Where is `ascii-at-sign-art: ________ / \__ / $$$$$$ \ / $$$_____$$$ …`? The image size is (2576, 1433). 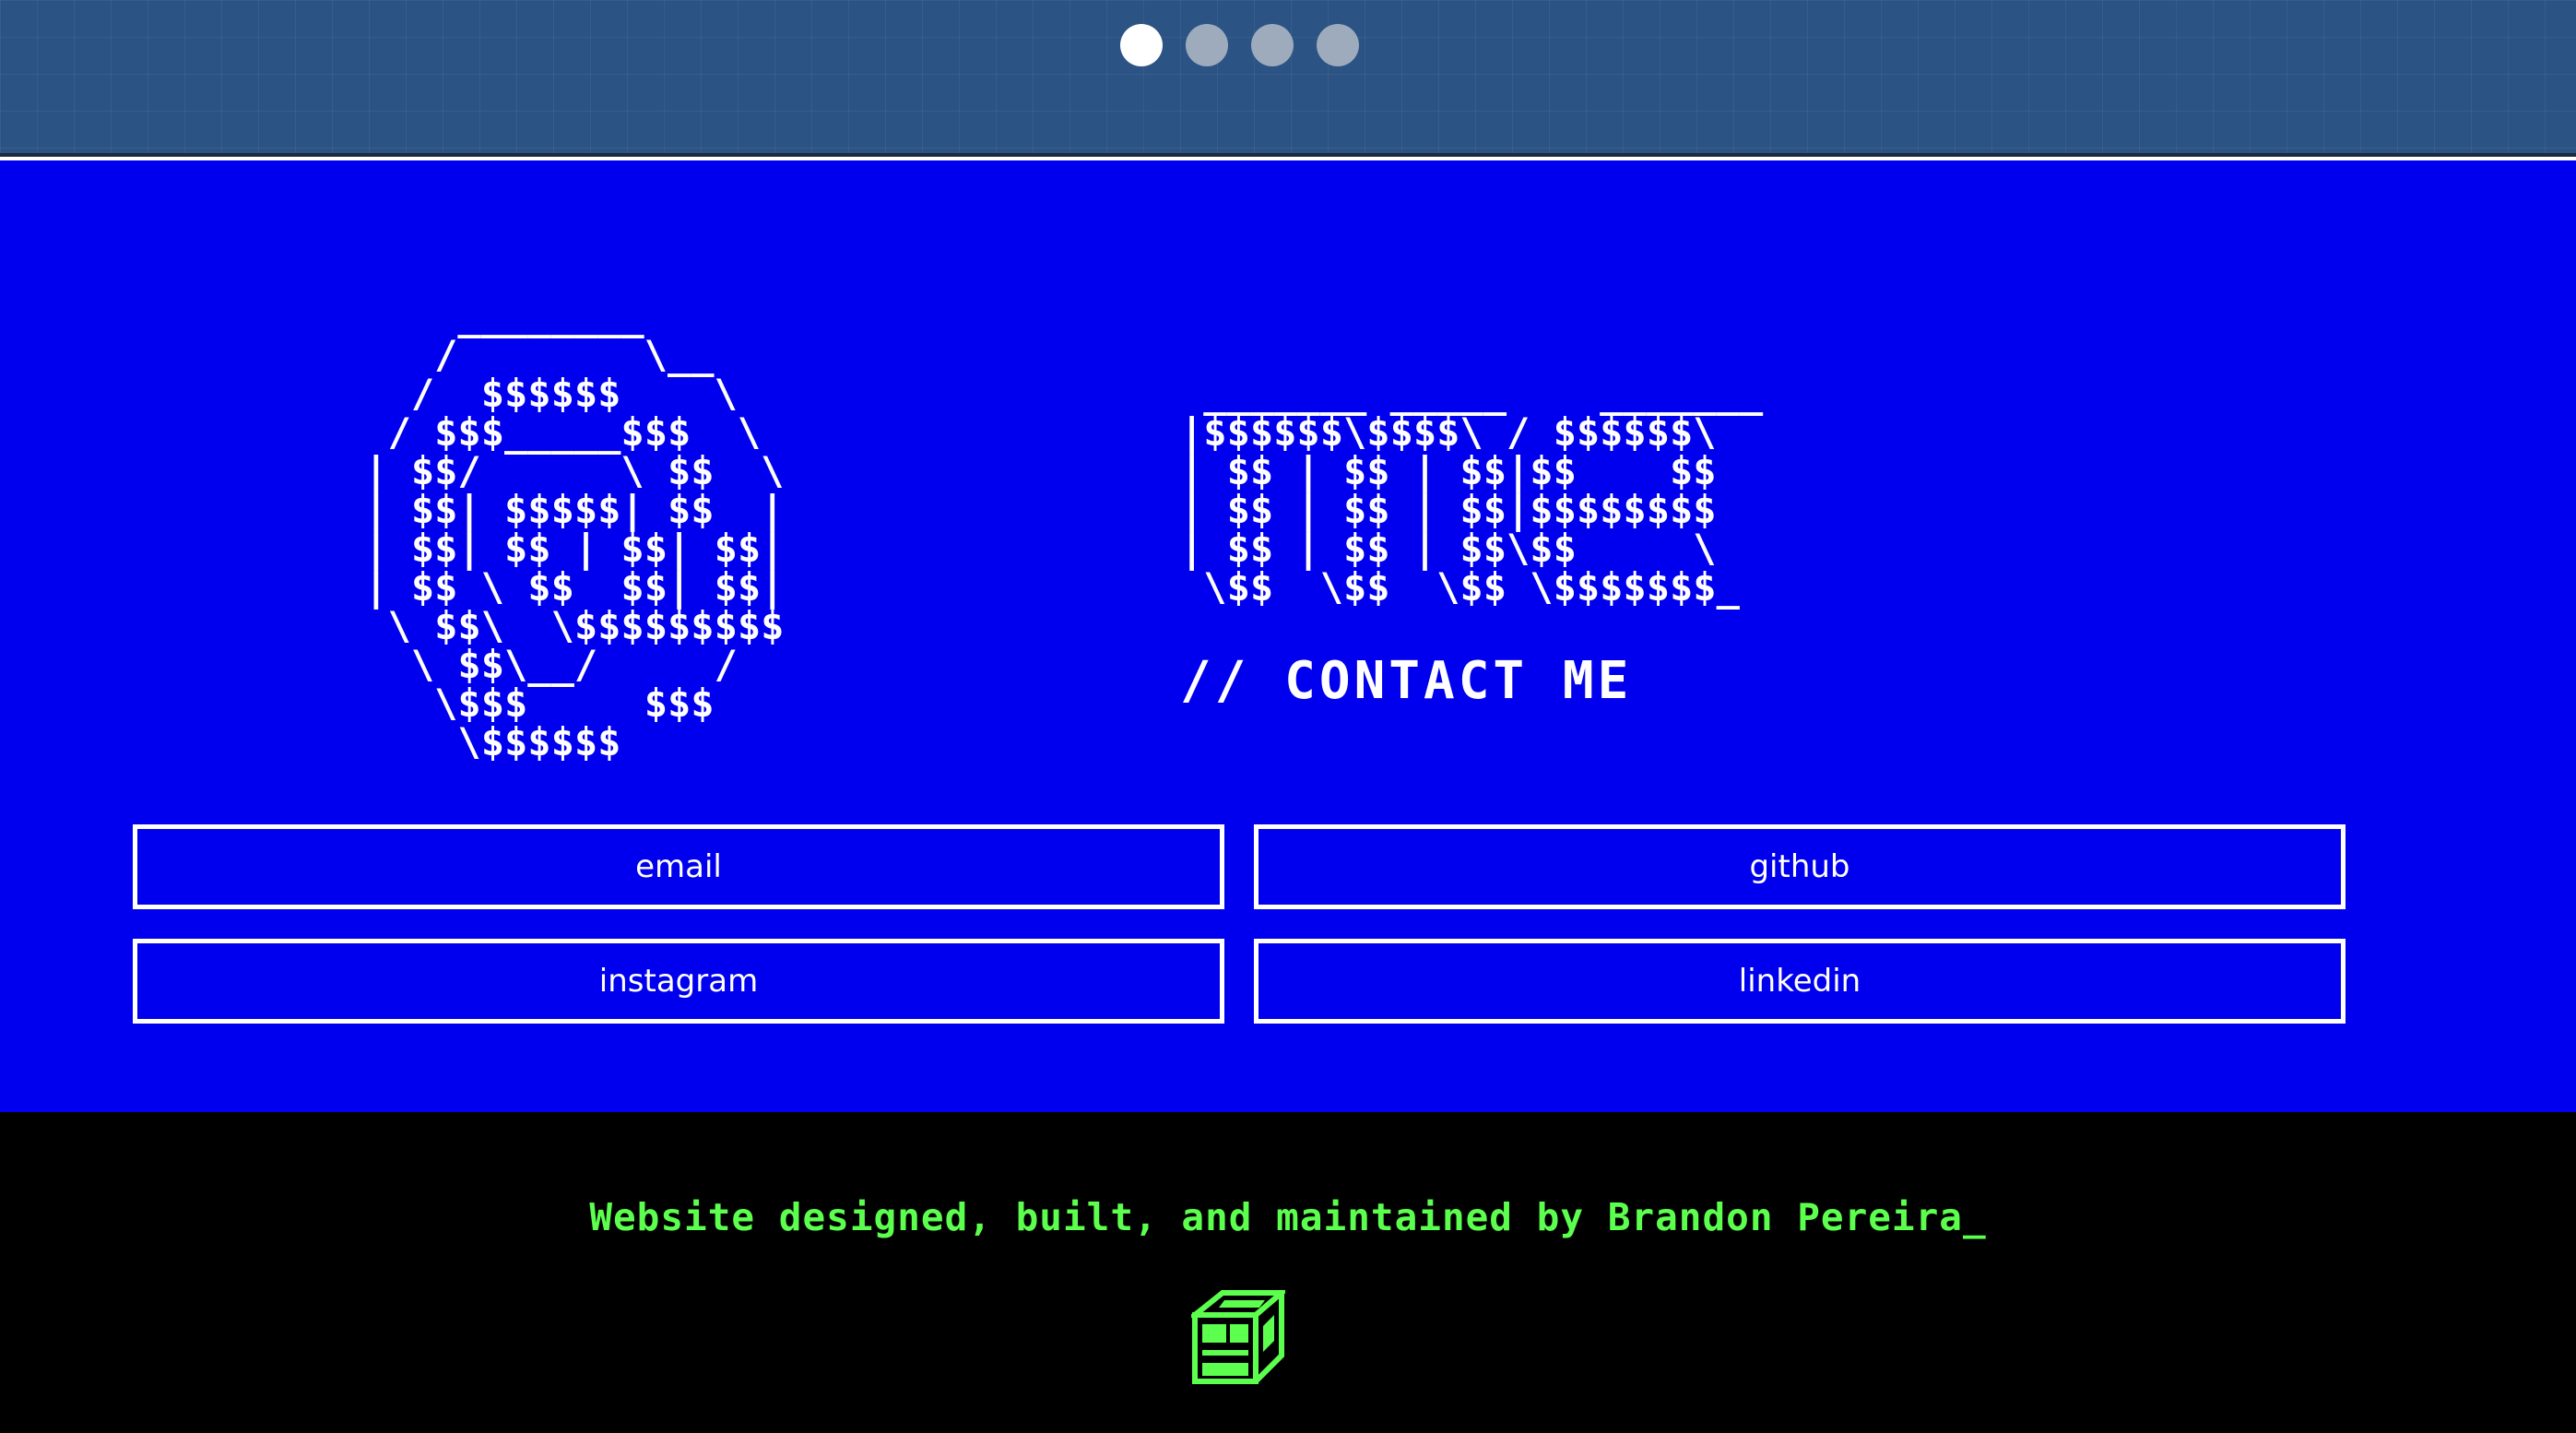
ascii-at-sign-art: ________ / \__ / $$$$$$ \ / $$$_____$$$ … is located at coordinates (574, 528).